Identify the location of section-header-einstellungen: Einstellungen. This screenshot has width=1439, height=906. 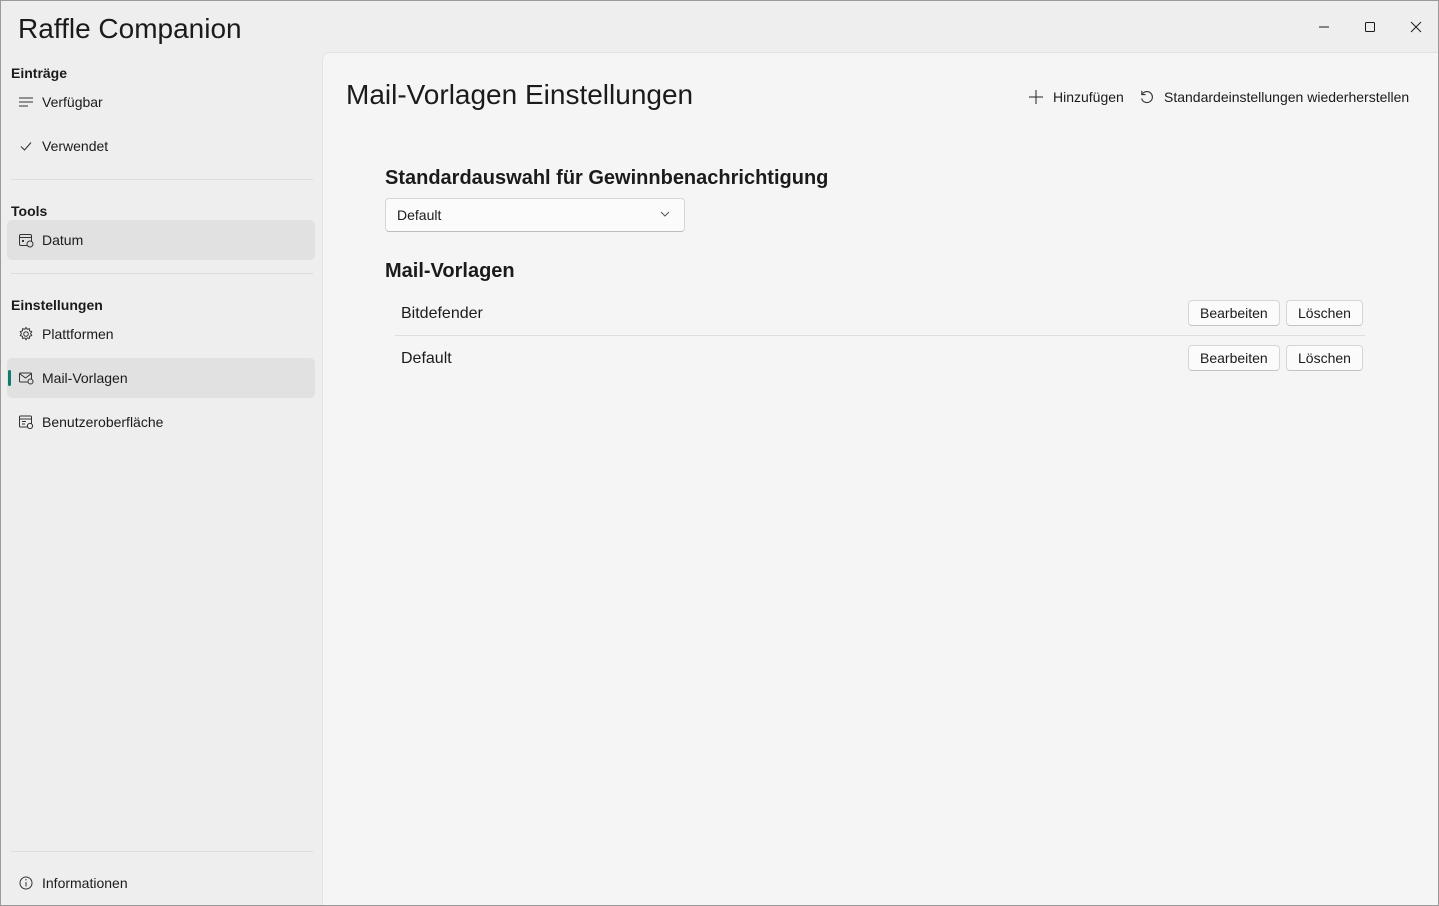
(57, 305).